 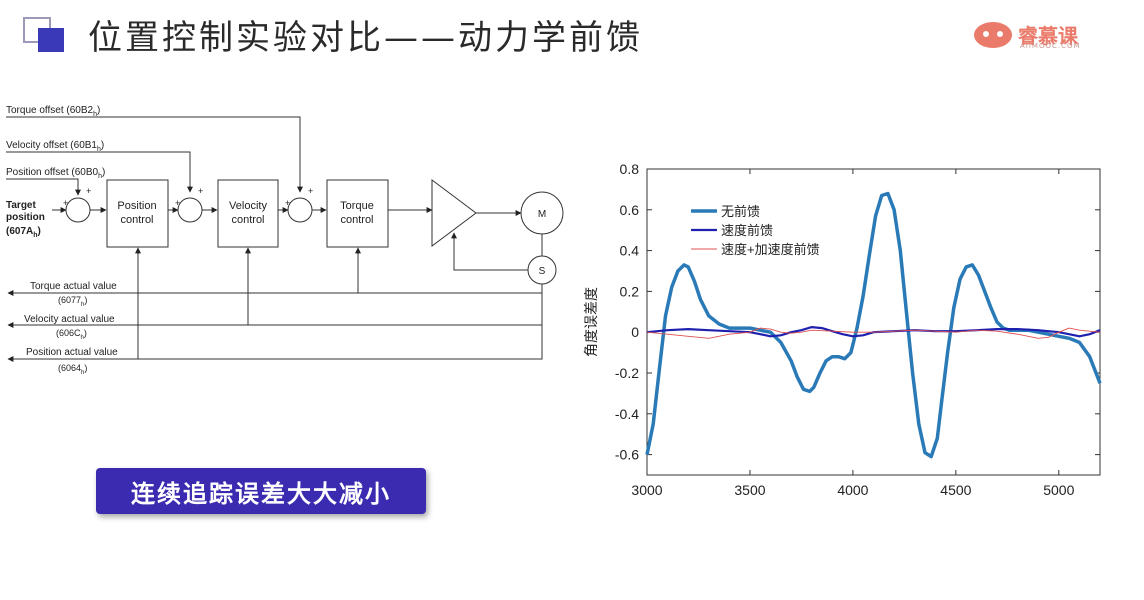 What do you see at coordinates (630, 210) in the screenshot?
I see `y-tick-label: 0.6` at bounding box center [630, 210].